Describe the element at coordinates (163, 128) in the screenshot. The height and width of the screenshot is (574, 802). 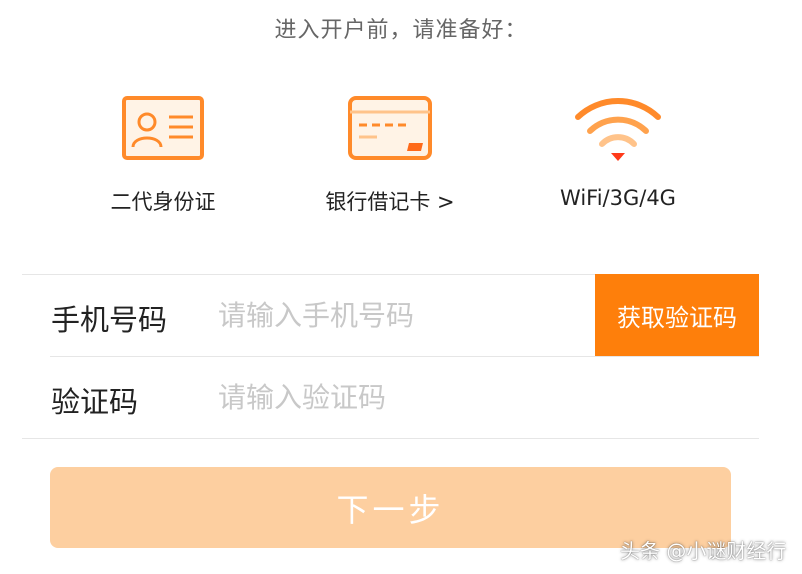
I see `id-card-icon` at that location.